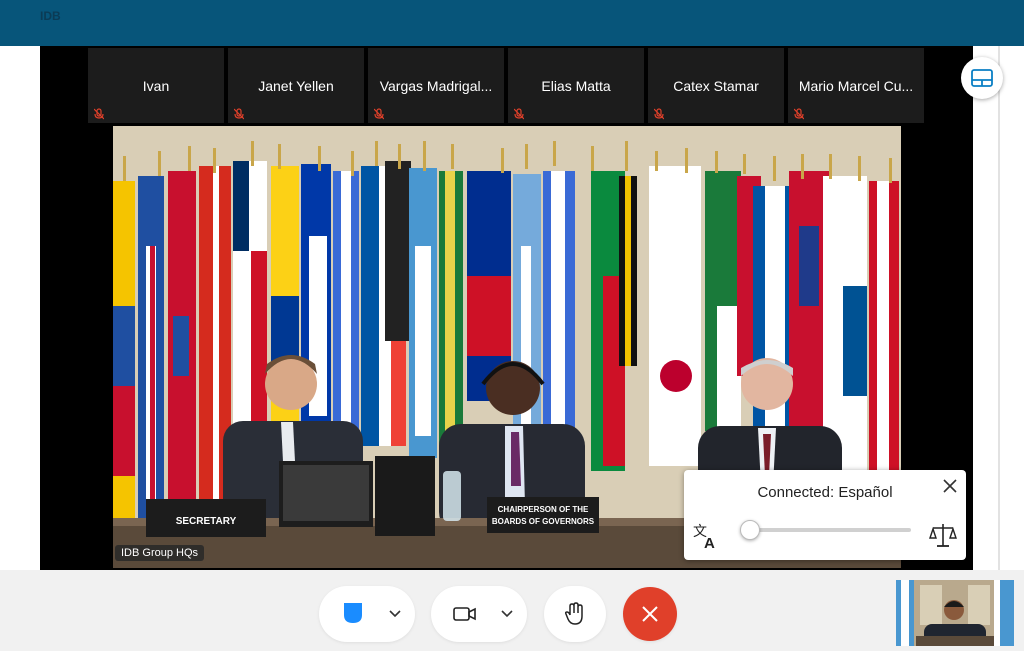 The width and height of the screenshot is (1024, 651). What do you see at coordinates (543, 521) in the screenshot?
I see `placard-chair-line2: BOARDS OF GOVERNORS` at bounding box center [543, 521].